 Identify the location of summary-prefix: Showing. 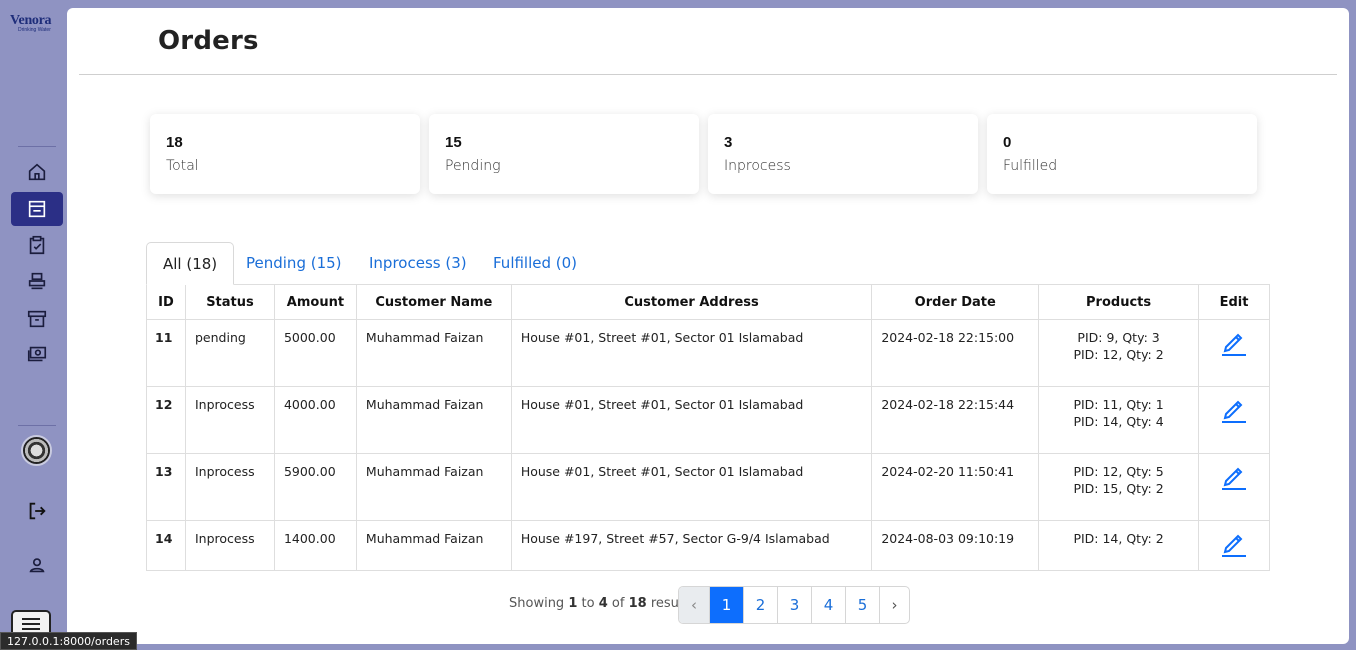
(537, 603).